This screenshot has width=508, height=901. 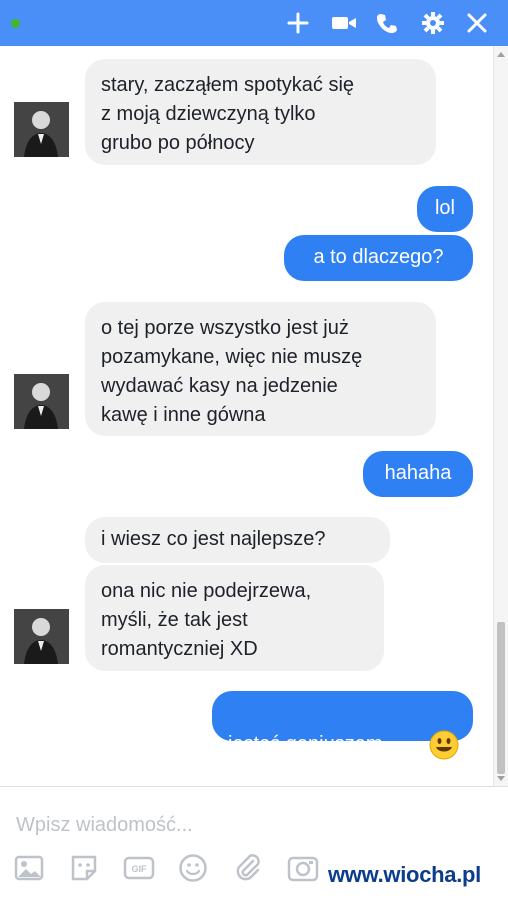 I want to click on phone-icon, so click(x=387, y=23).